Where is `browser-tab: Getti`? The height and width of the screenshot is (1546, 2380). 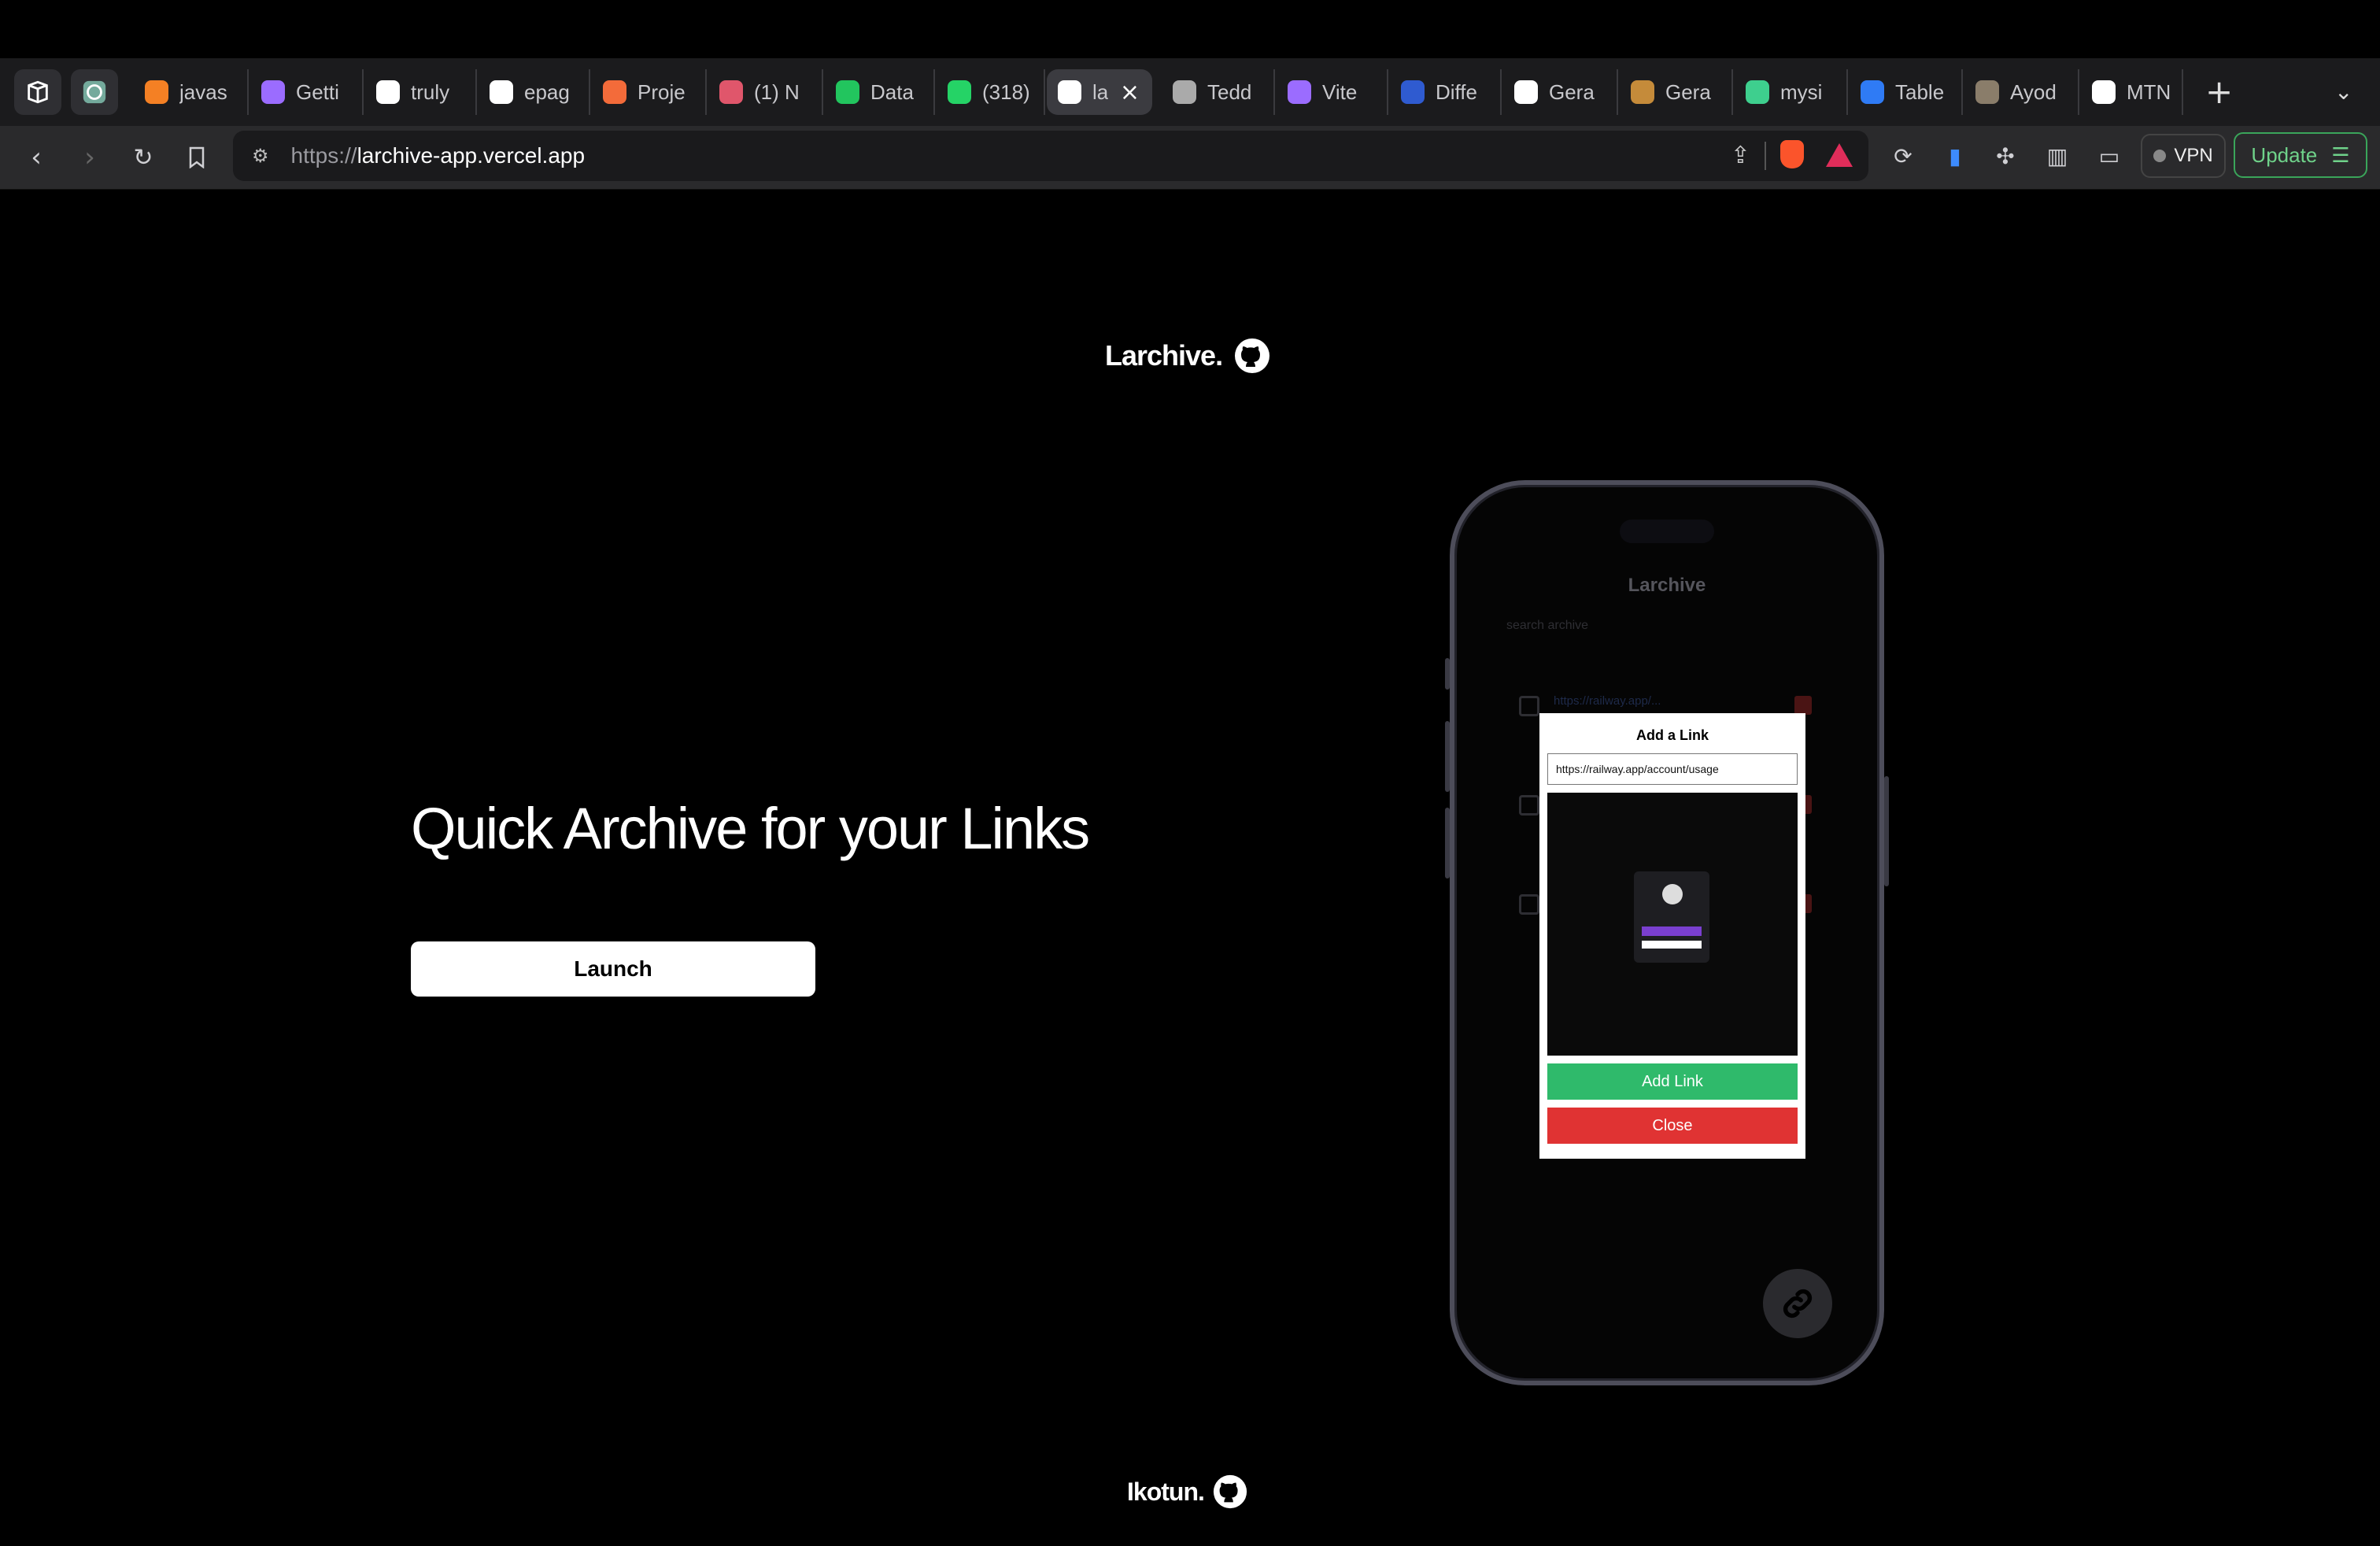 browser-tab: Getti is located at coordinates (307, 92).